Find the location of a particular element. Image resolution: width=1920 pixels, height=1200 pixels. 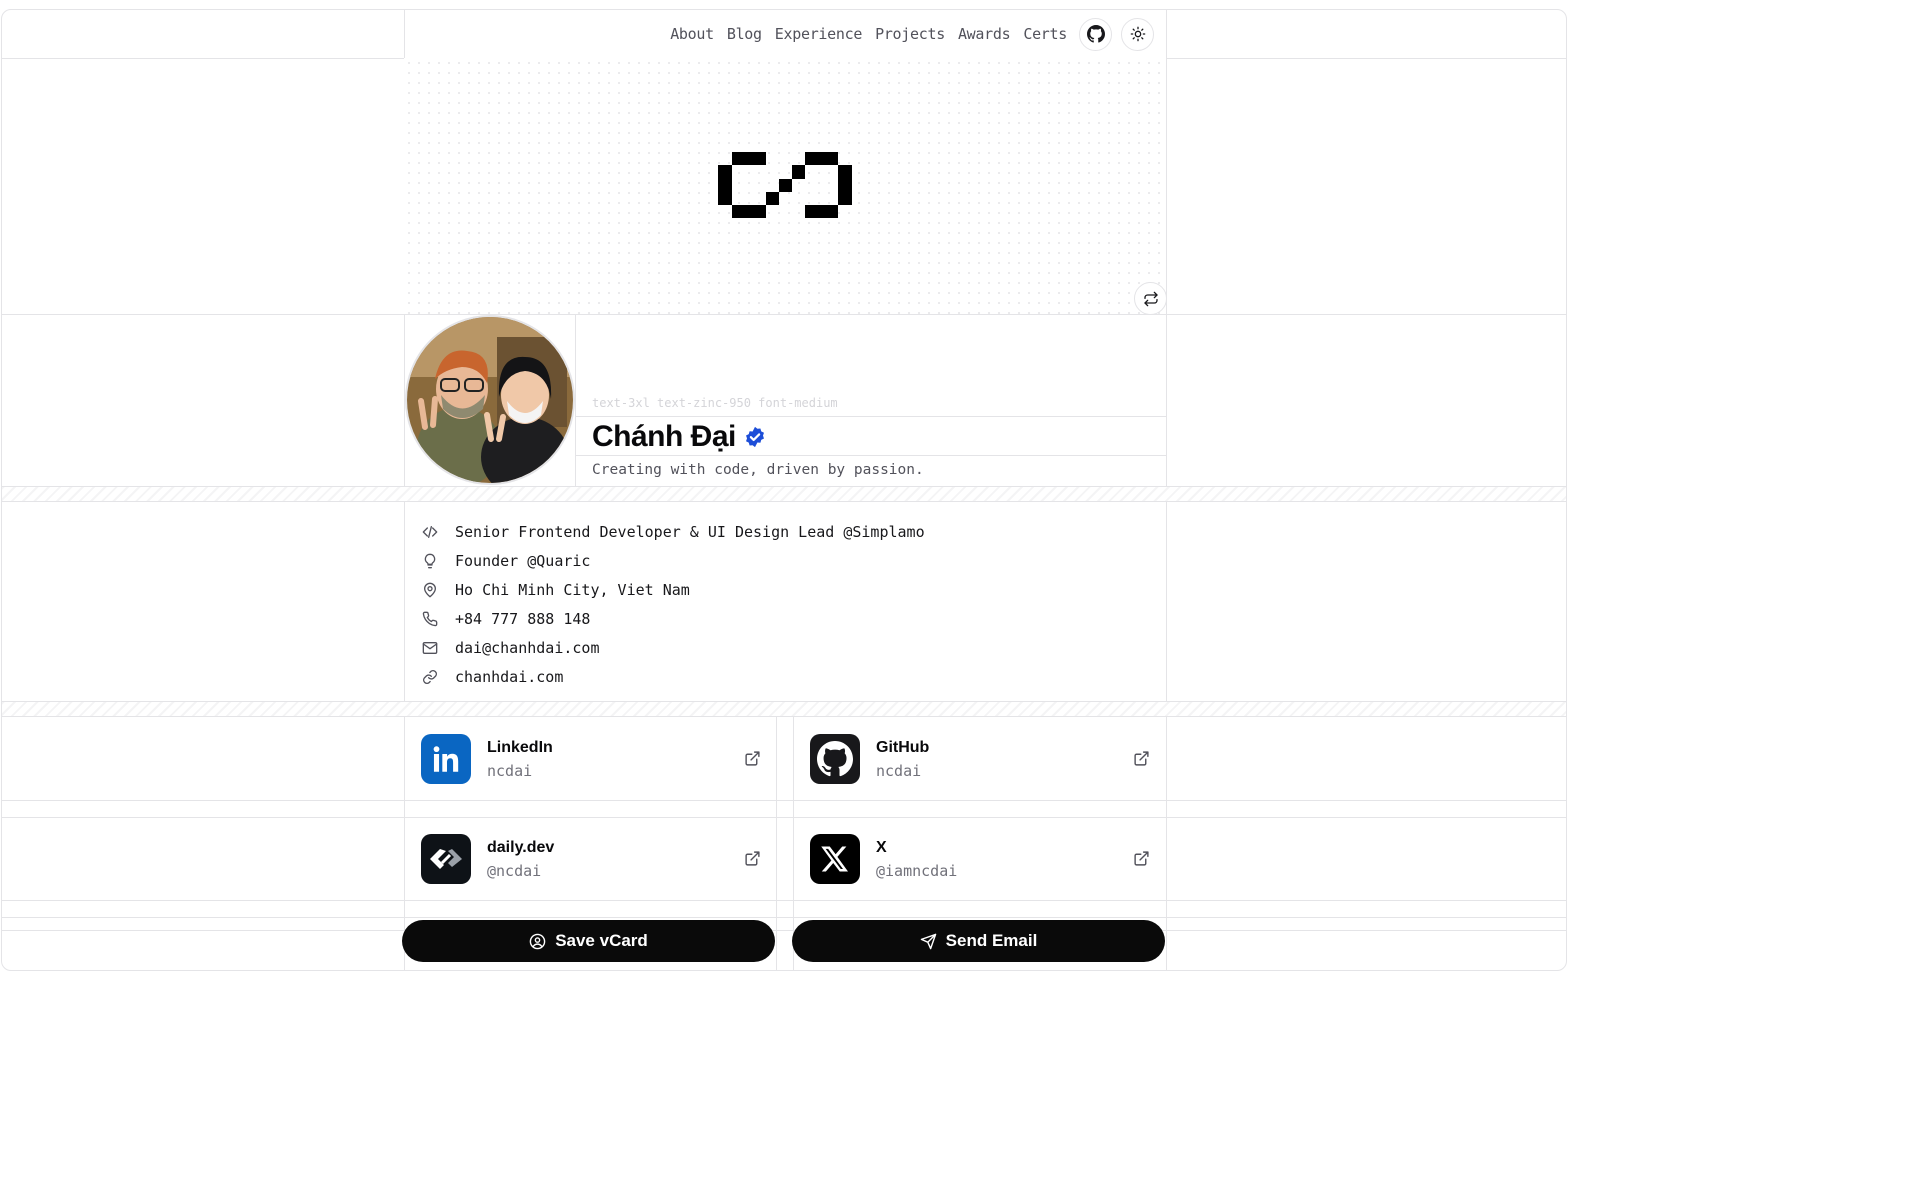

social-title: LinkedIn is located at coordinates (520, 747).